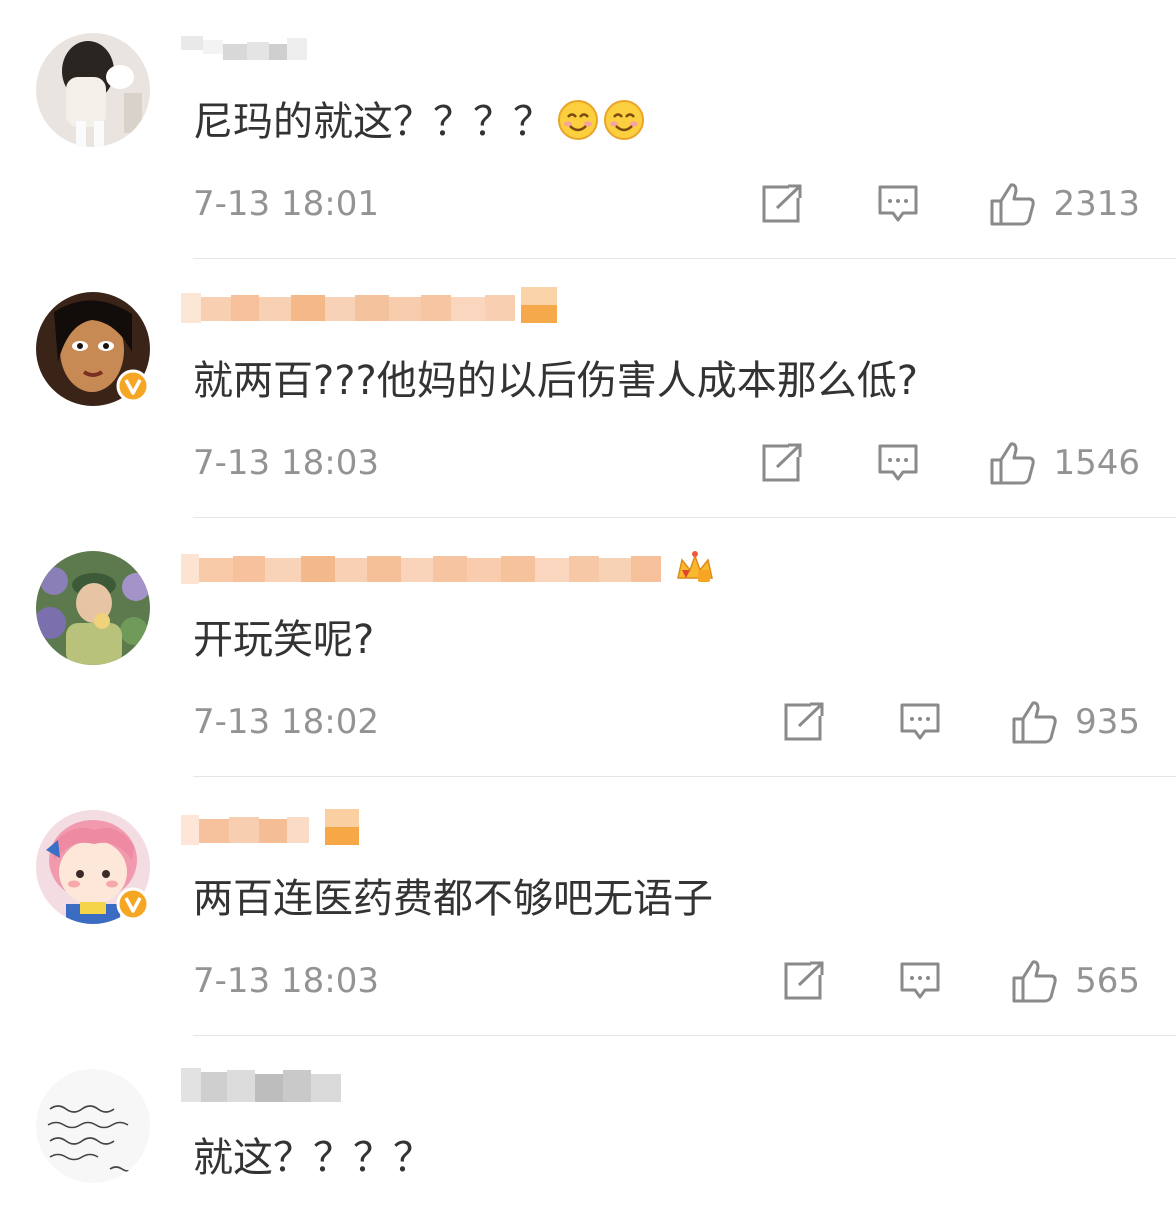 Image resolution: width=1176 pixels, height=1218 pixels. I want to click on comment-time: 7-13 18:01, so click(286, 204).